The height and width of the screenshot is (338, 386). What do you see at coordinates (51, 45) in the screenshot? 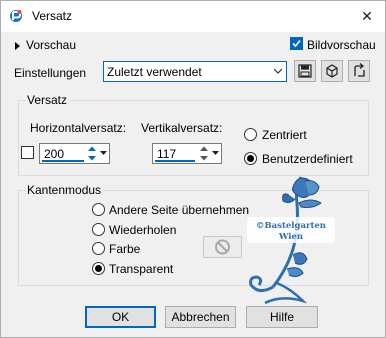
I see `preview-toggle-label: Vorschau` at bounding box center [51, 45].